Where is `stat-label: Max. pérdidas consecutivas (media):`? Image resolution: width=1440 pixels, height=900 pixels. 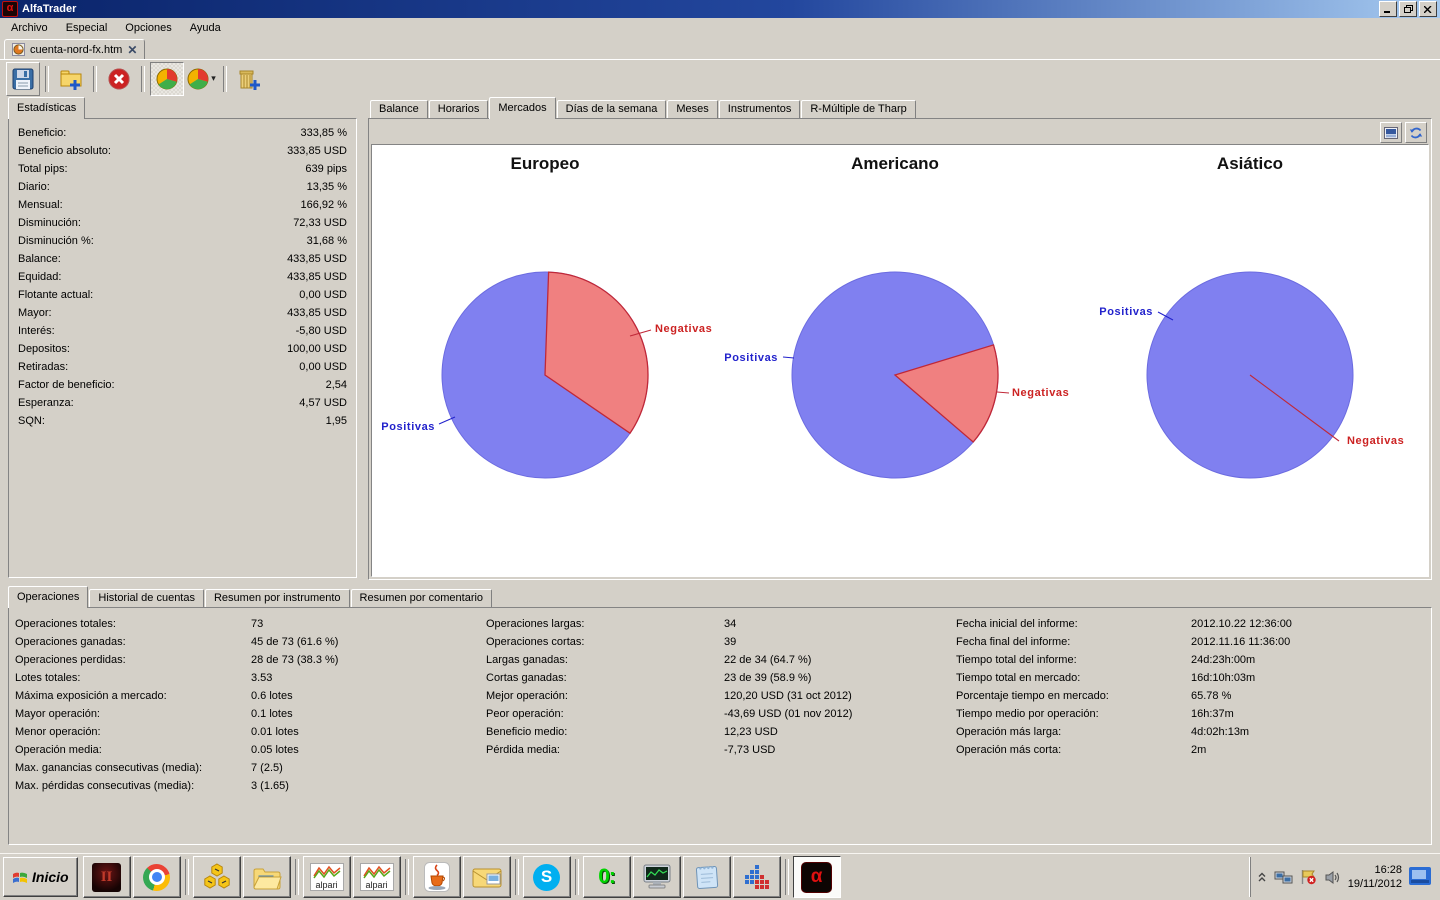
stat-label: Max. pérdidas consecutivas (media): is located at coordinates (105, 786).